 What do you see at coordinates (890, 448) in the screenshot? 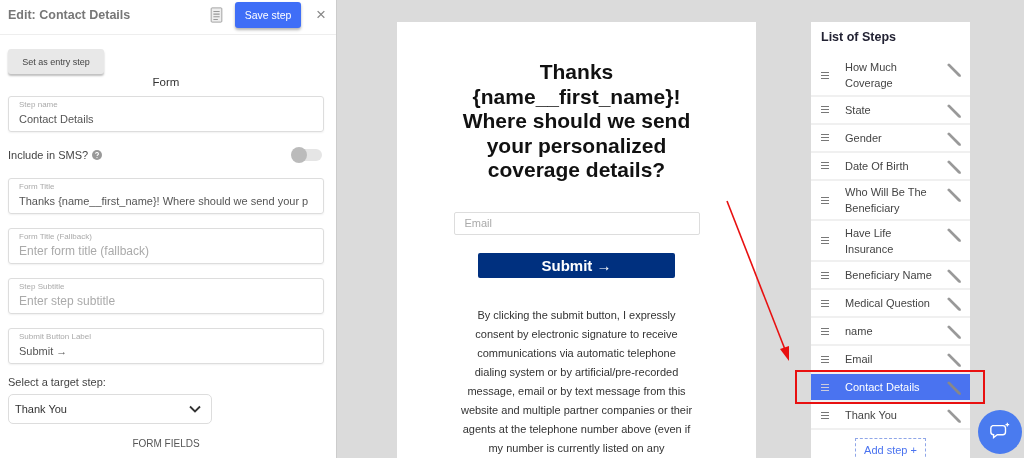
I see `add-step-button: Add step +` at bounding box center [890, 448].